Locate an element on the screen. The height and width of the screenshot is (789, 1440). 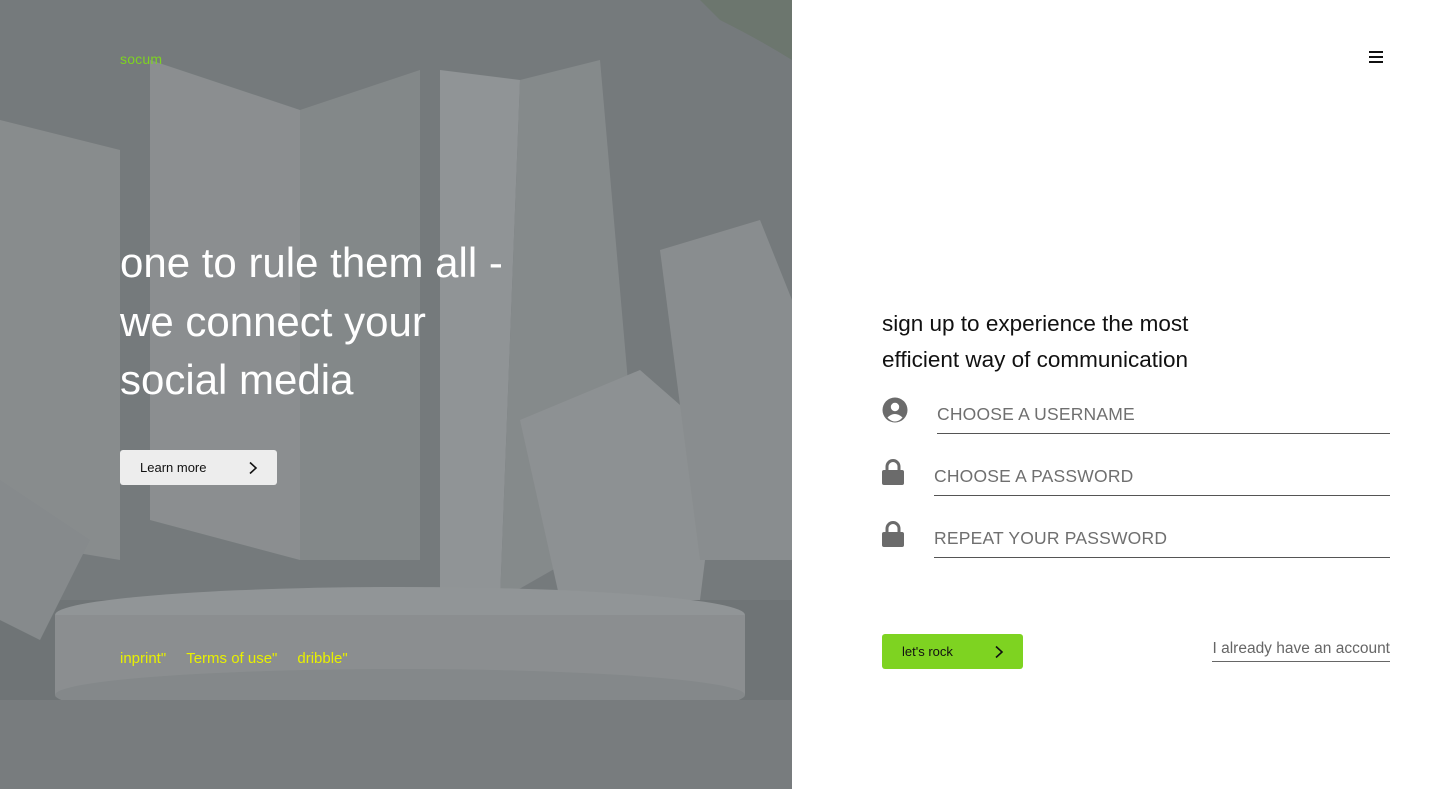
username-input is located at coordinates (1163, 414).